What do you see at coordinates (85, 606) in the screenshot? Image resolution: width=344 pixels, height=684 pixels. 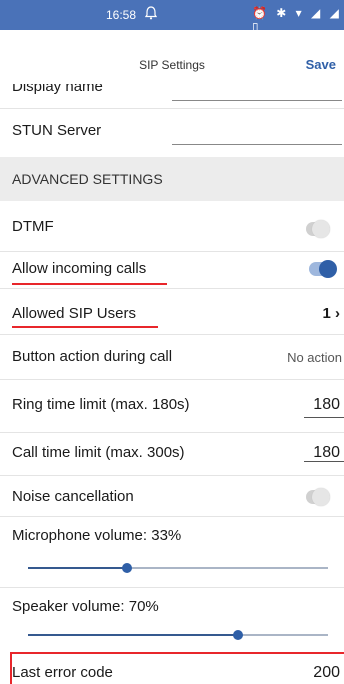 I see `speaker-volume-label: Speaker volume: 70%` at bounding box center [85, 606].